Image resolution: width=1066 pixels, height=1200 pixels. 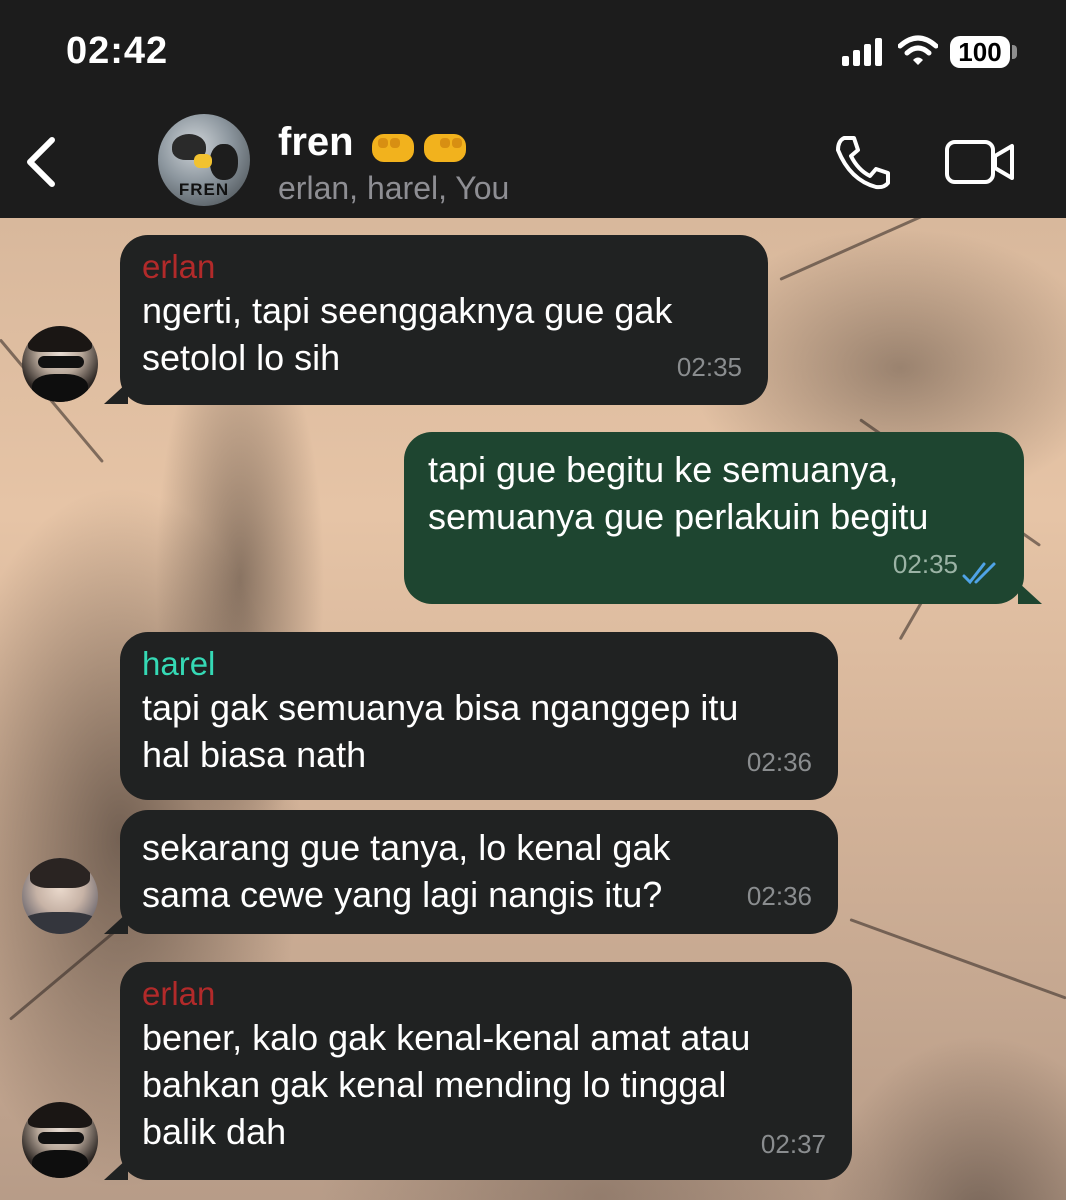 I want to click on battery-icon: 100, so click(x=980, y=52).